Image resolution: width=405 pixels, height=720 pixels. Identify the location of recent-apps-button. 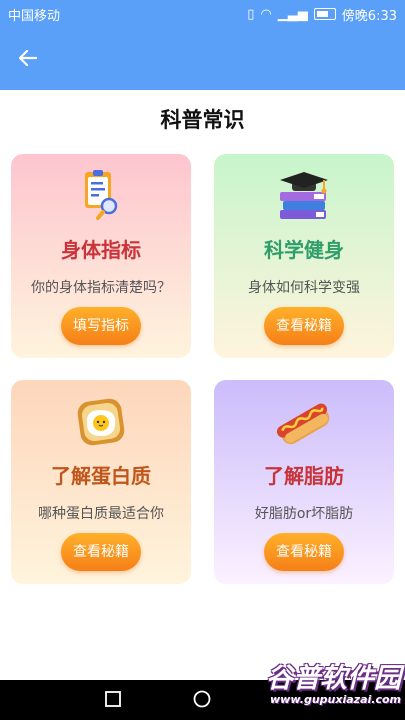
(113, 699).